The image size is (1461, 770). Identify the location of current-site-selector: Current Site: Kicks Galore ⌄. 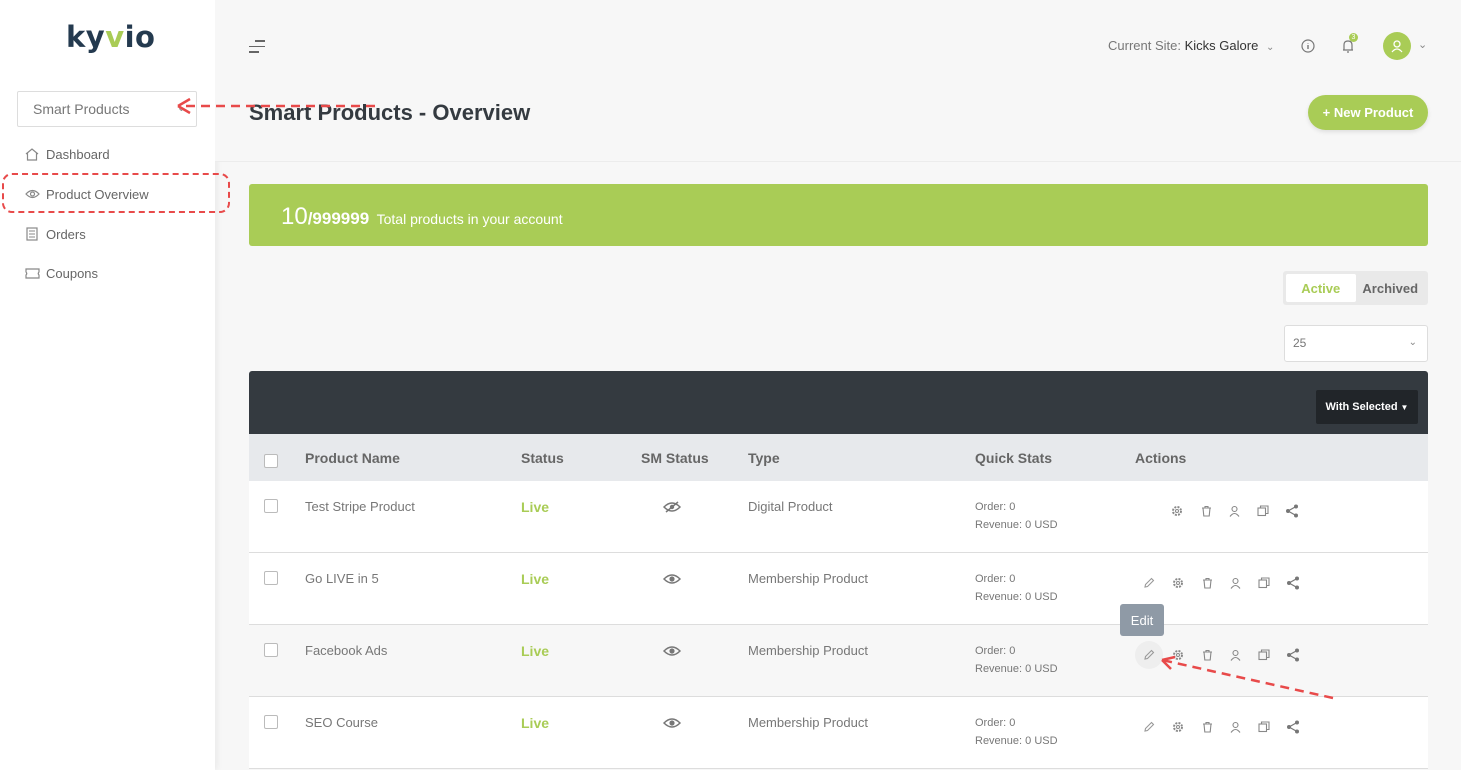
(1191, 45).